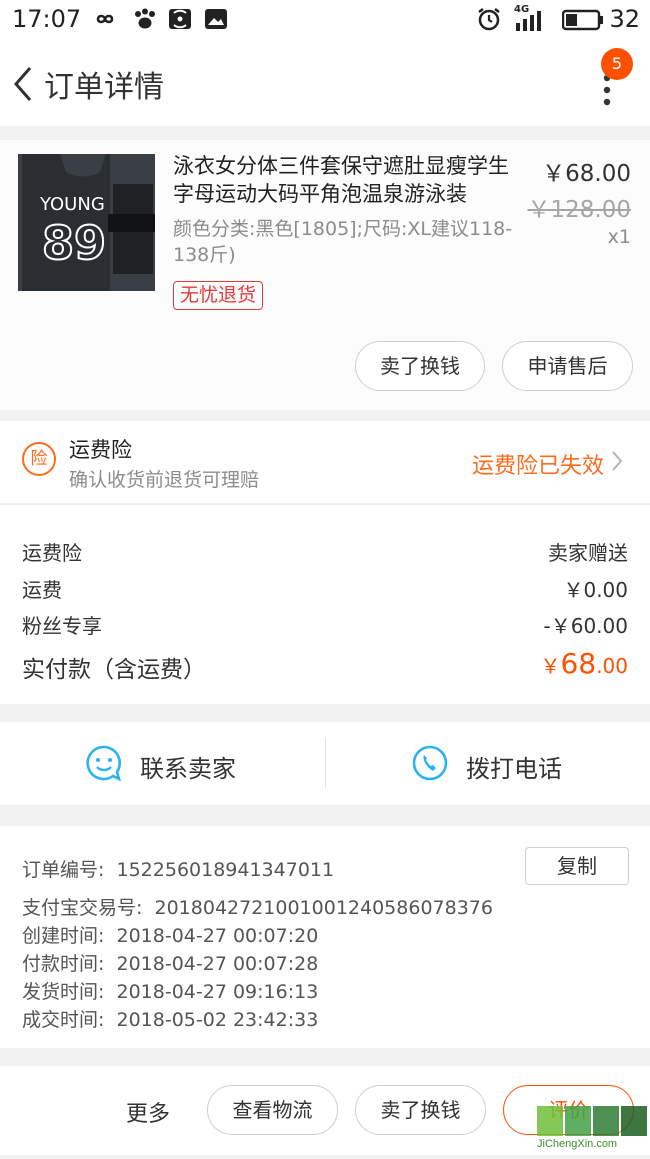  What do you see at coordinates (217, 992) in the screenshot?
I see `shipped-time-value: 2018-04-27 09:16:13` at bounding box center [217, 992].